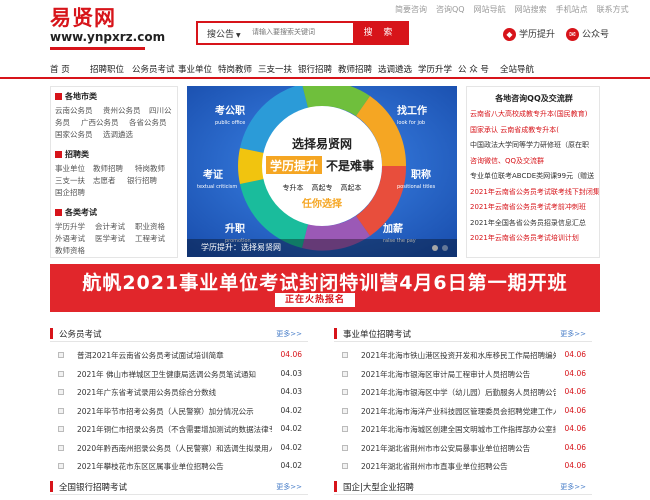 Image resolution: width=650 pixels, height=500 pixels. What do you see at coordinates (411, 9) in the screenshot?
I see `top-link: 简要咨询` at bounding box center [411, 9].